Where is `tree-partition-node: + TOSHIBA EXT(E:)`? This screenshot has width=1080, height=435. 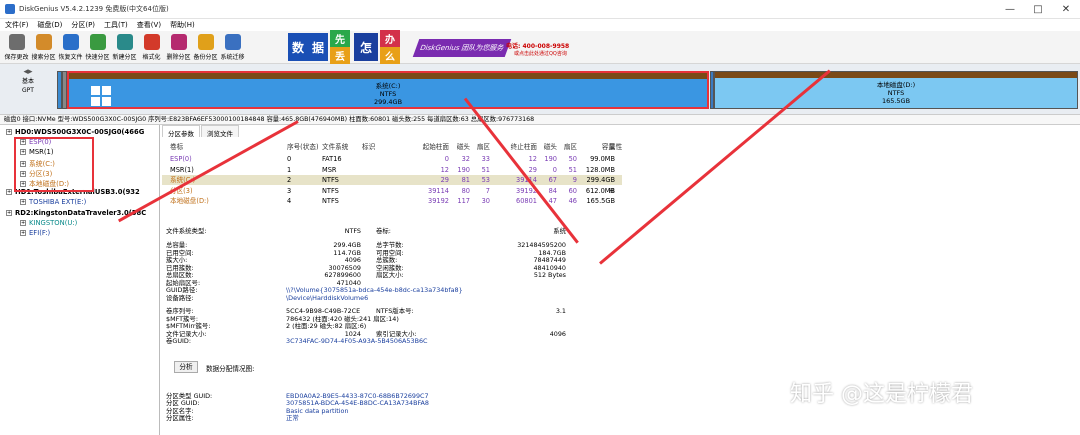 tree-partition-node: + TOSHIBA EXT(E:) is located at coordinates (53, 202).